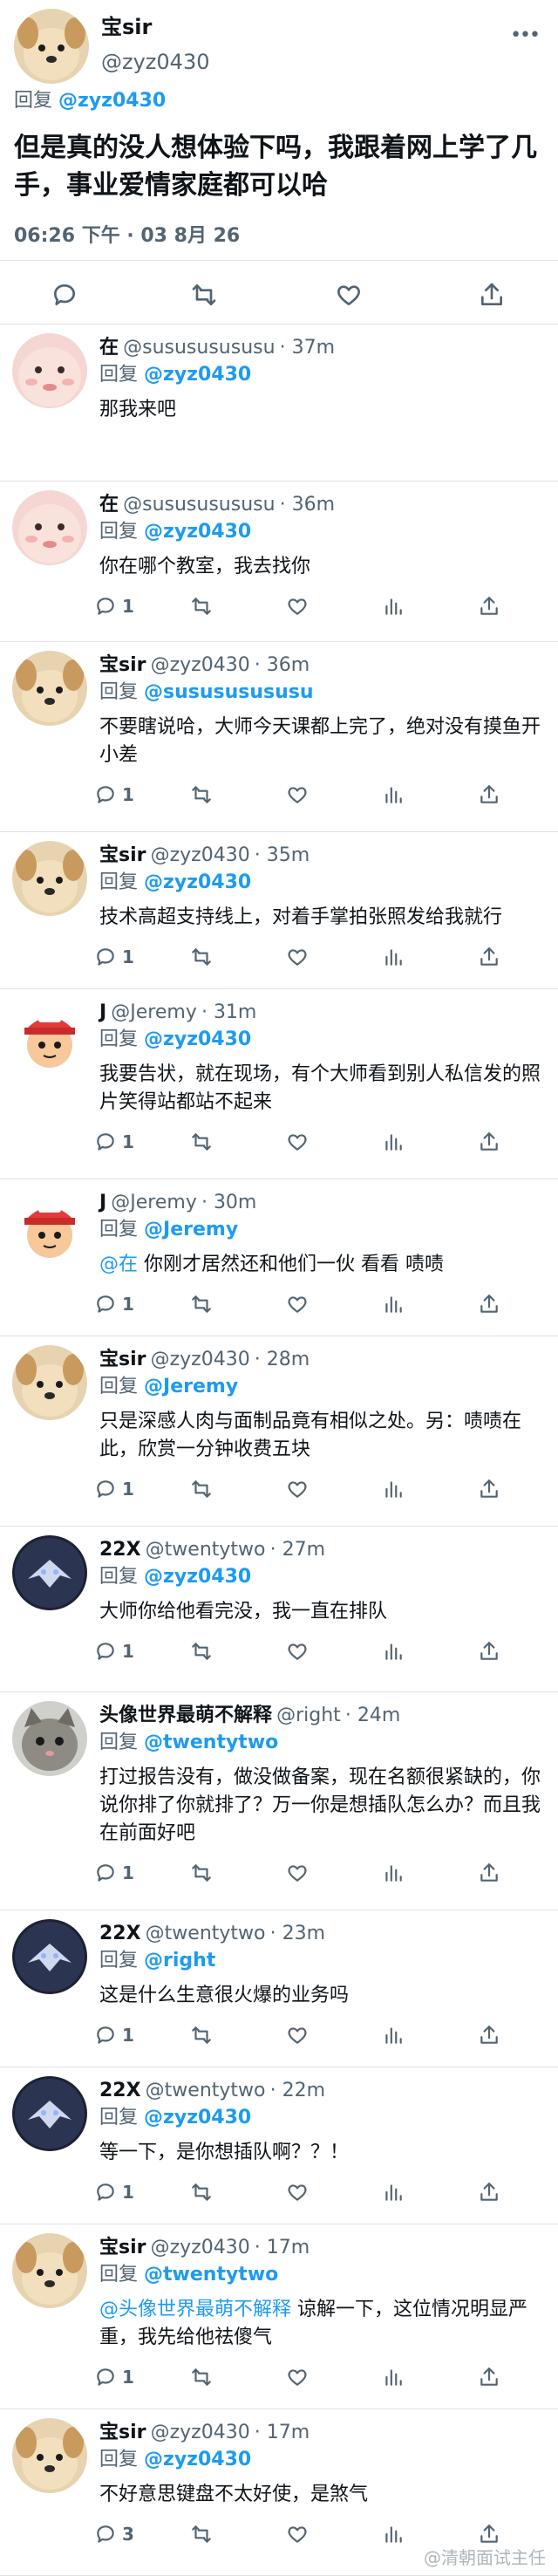 The image size is (558, 2576). I want to click on reply-time: · 23m, so click(297, 1933).